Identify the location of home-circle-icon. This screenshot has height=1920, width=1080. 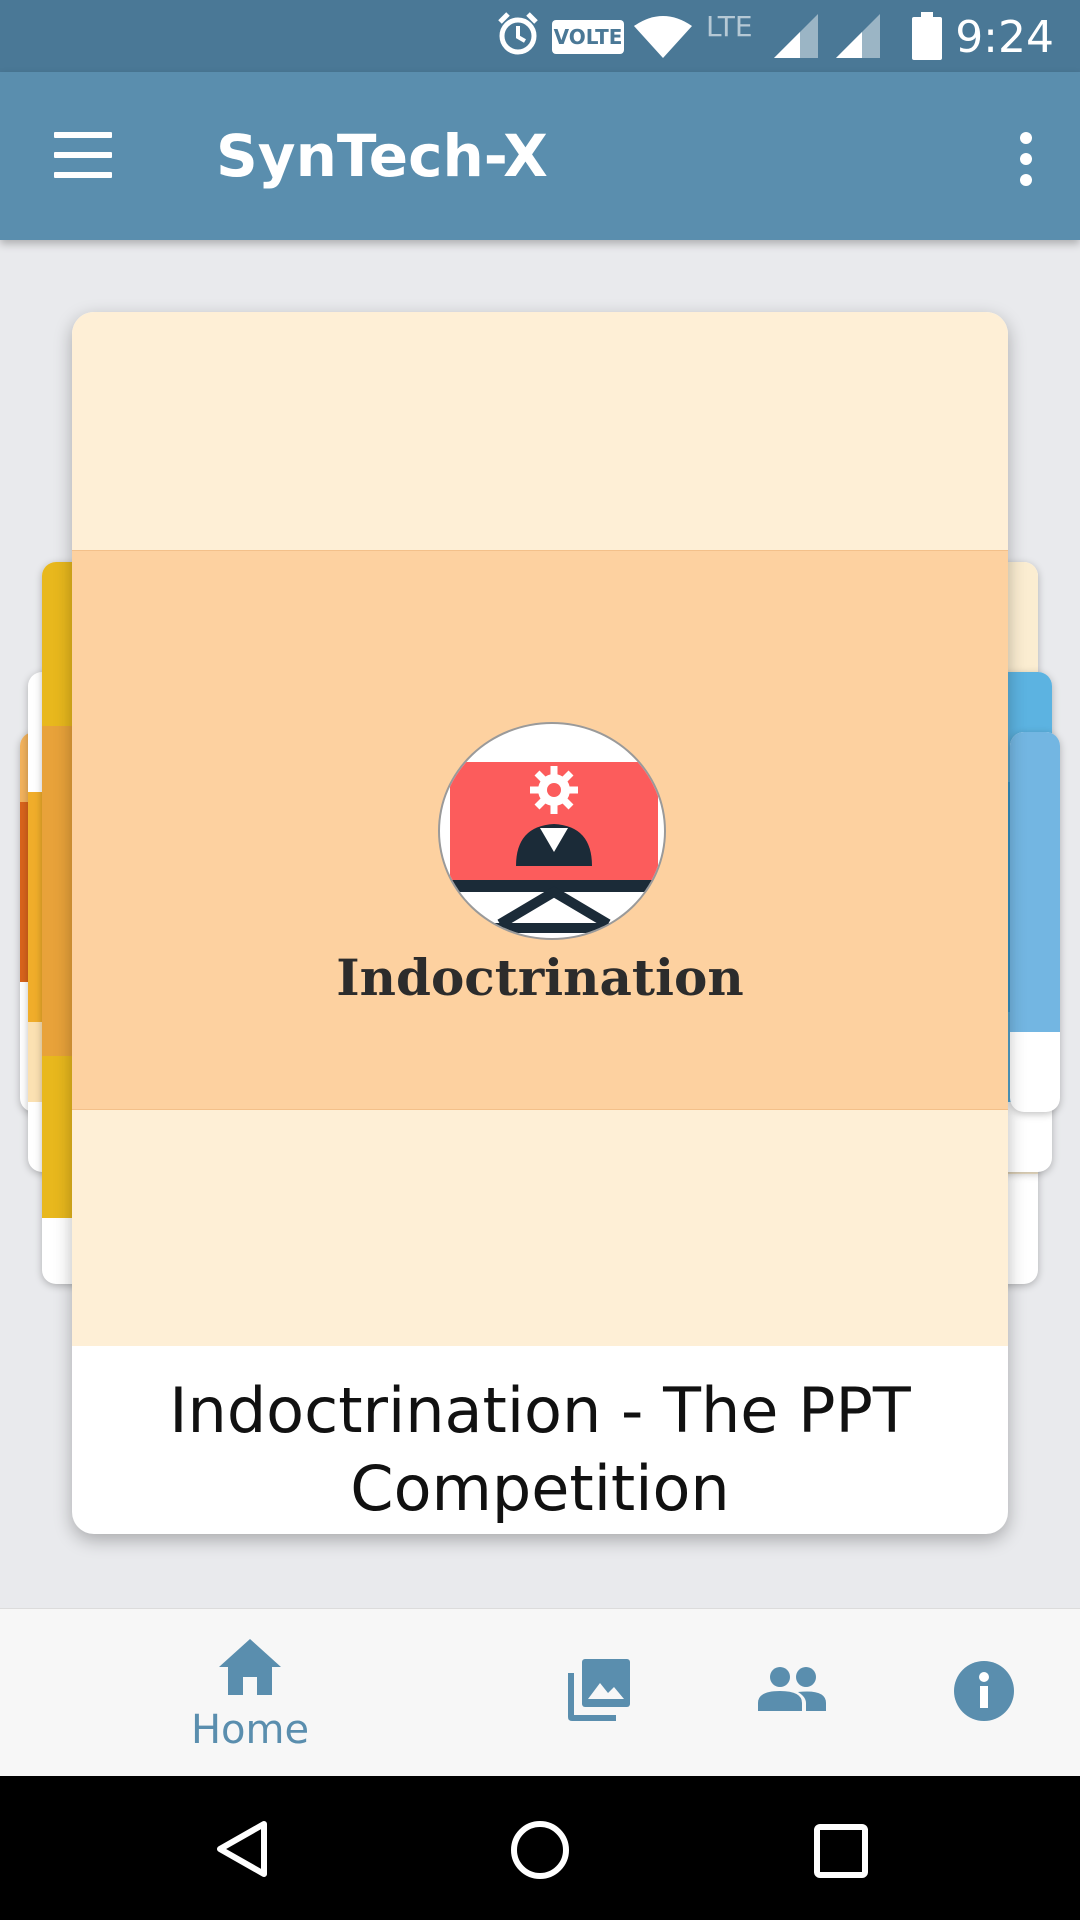
(540, 1850).